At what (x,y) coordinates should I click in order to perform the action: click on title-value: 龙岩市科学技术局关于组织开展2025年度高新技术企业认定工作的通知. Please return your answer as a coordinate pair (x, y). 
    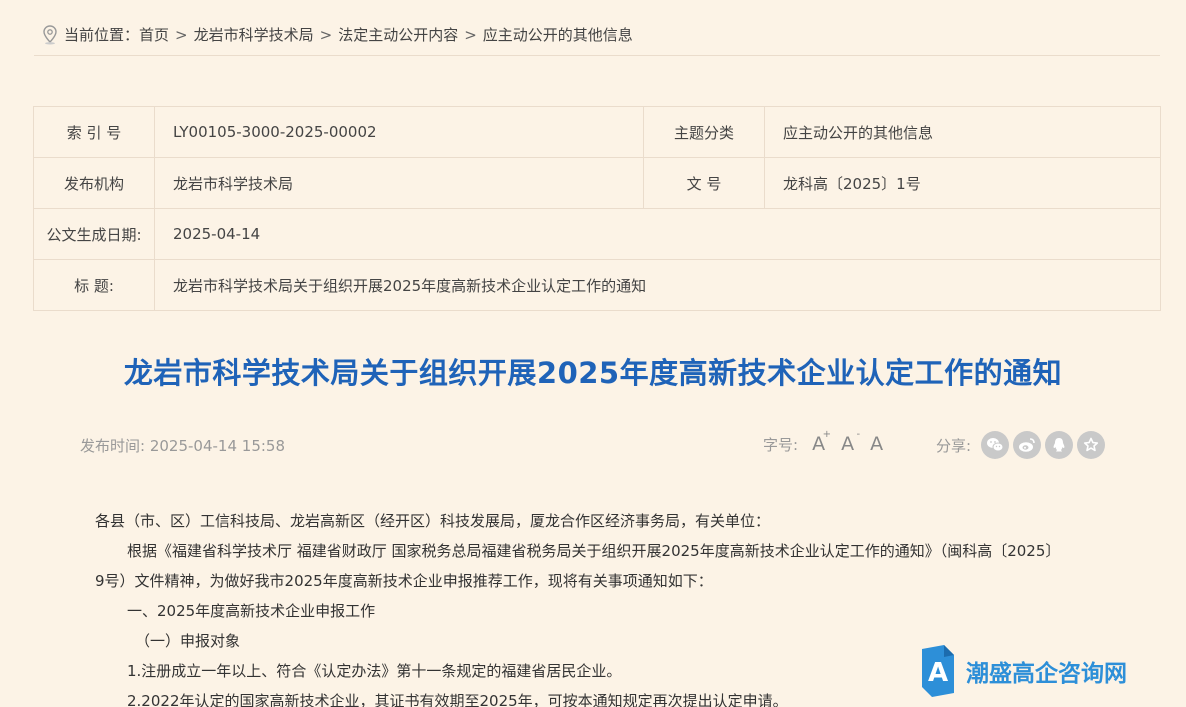
    Looking at the image, I should click on (657, 285).